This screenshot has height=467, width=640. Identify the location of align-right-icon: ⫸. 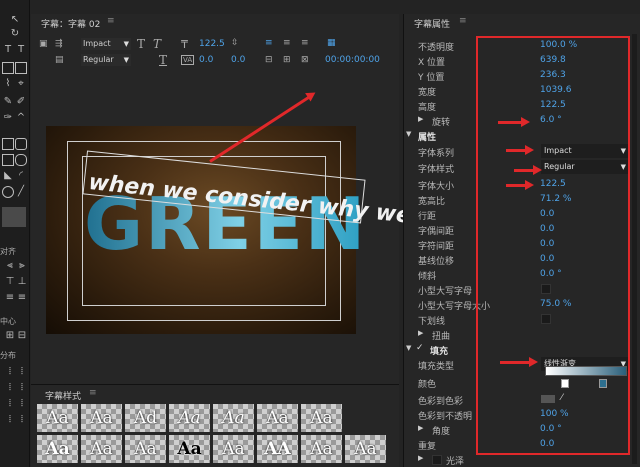
(22, 266).